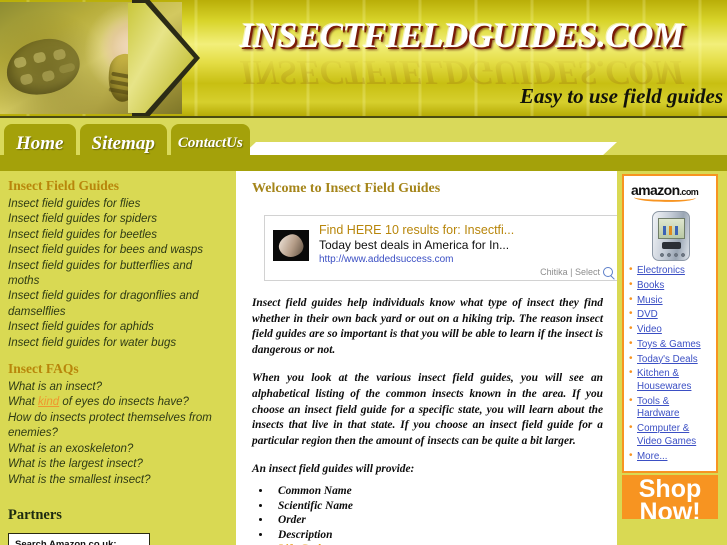 This screenshot has height=545, width=727. Describe the element at coordinates (43, 369) in the screenshot. I see `sidebar-heading-faqs: Insect FAQs` at that location.